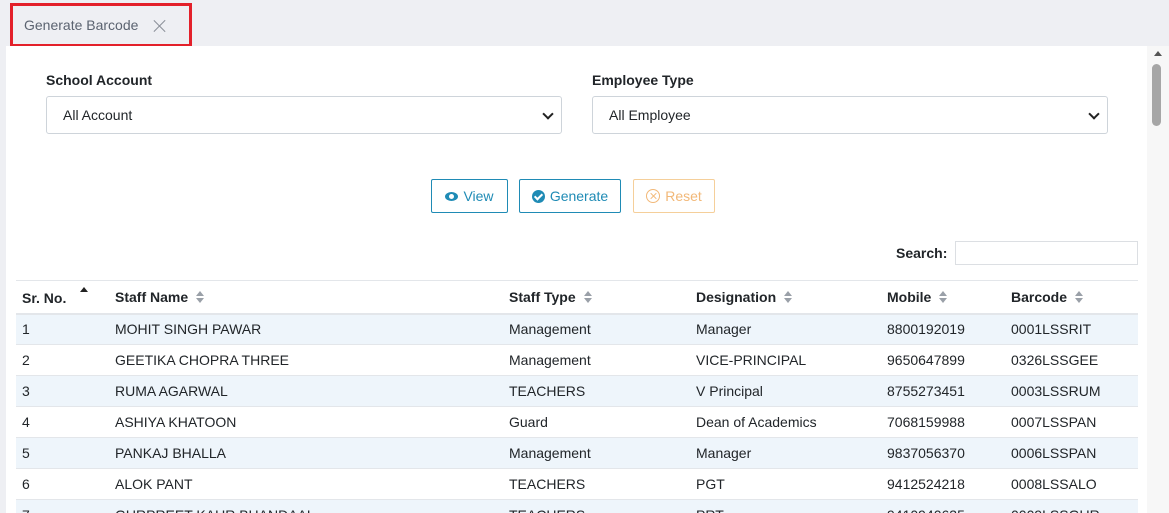 This screenshot has height=513, width=1169. Describe the element at coordinates (943, 391) in the screenshot. I see `cell-mobile: 8755273451` at that location.